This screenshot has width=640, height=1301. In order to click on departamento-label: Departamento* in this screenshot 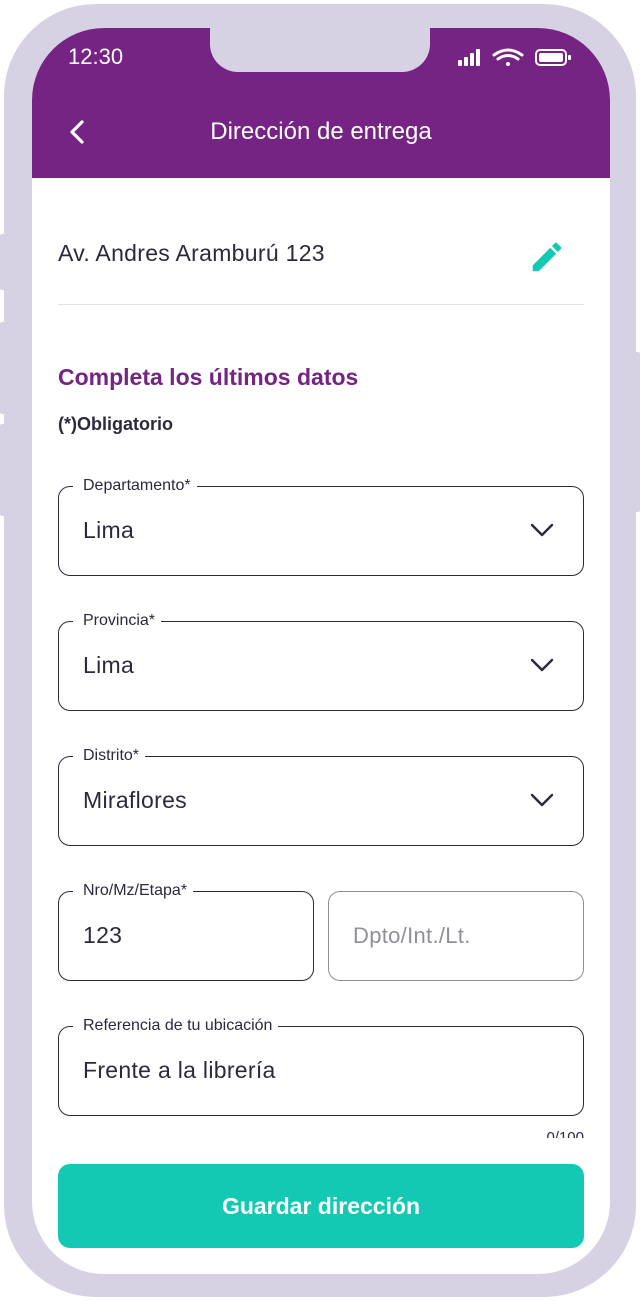, I will do `click(135, 486)`.